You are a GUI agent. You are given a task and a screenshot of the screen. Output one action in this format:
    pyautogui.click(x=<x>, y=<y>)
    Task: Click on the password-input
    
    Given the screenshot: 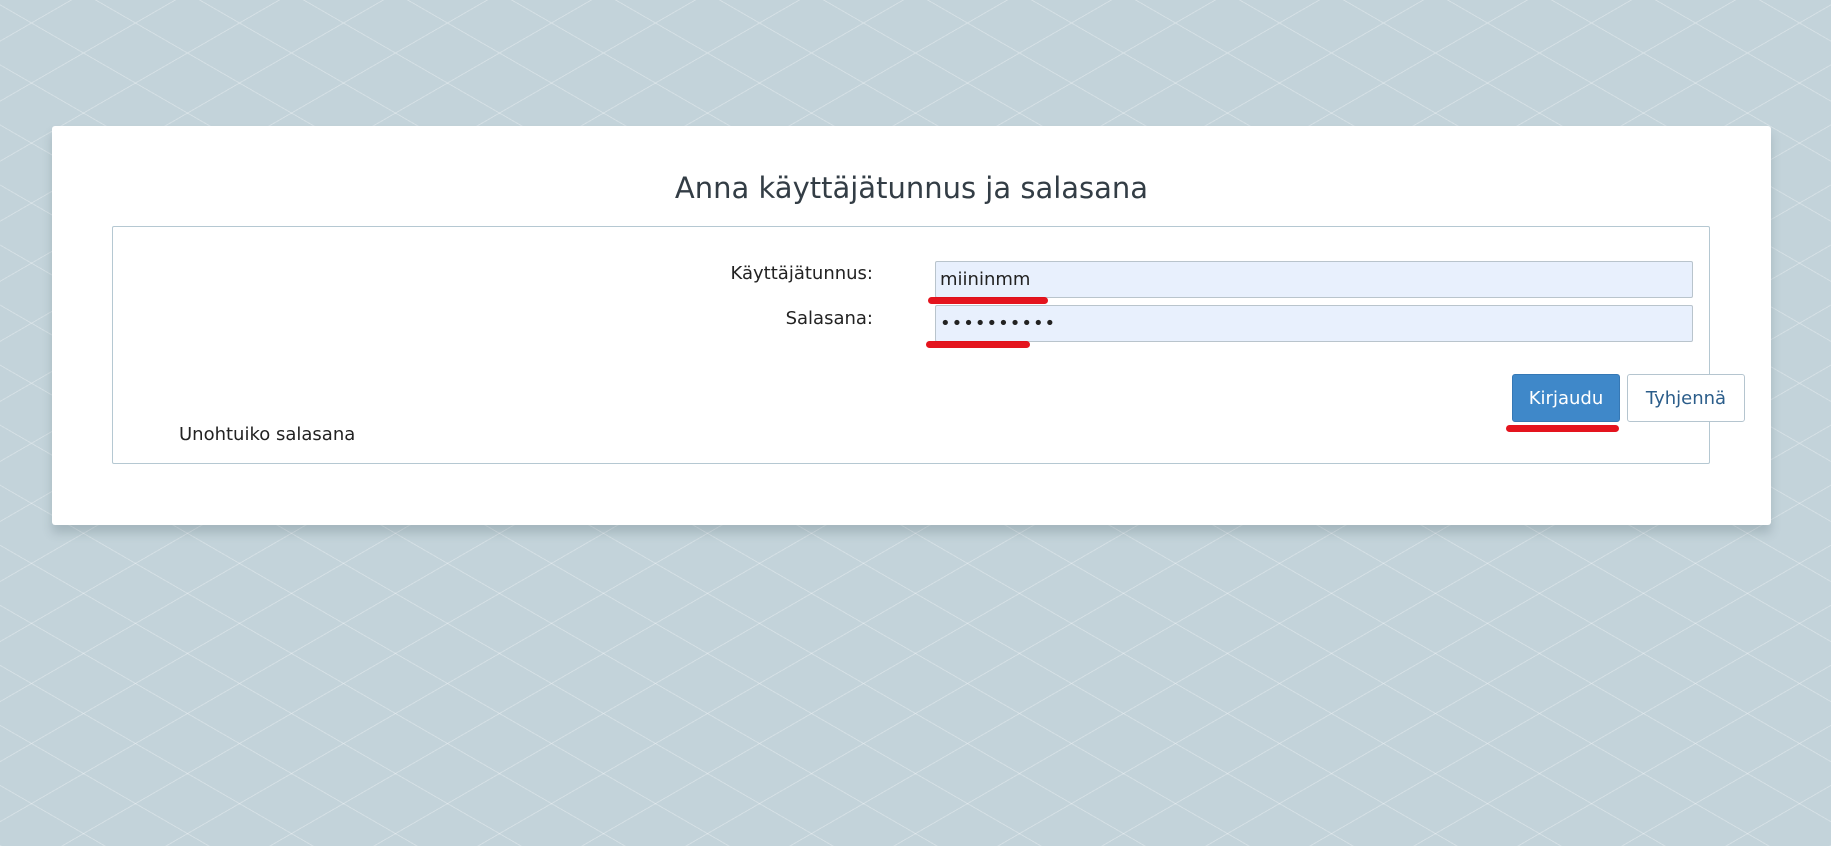 What is the action you would take?
    pyautogui.click(x=1314, y=323)
    